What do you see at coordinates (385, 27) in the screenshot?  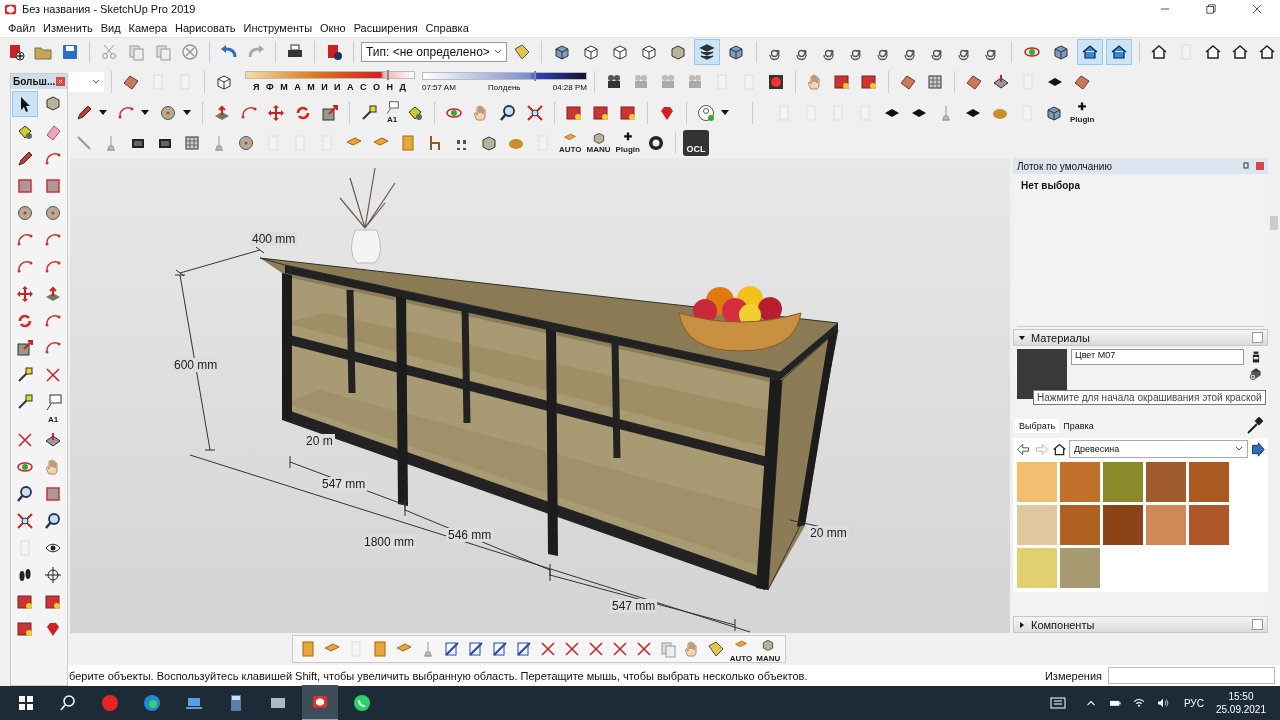 I see `menu-item: Расширения` at bounding box center [385, 27].